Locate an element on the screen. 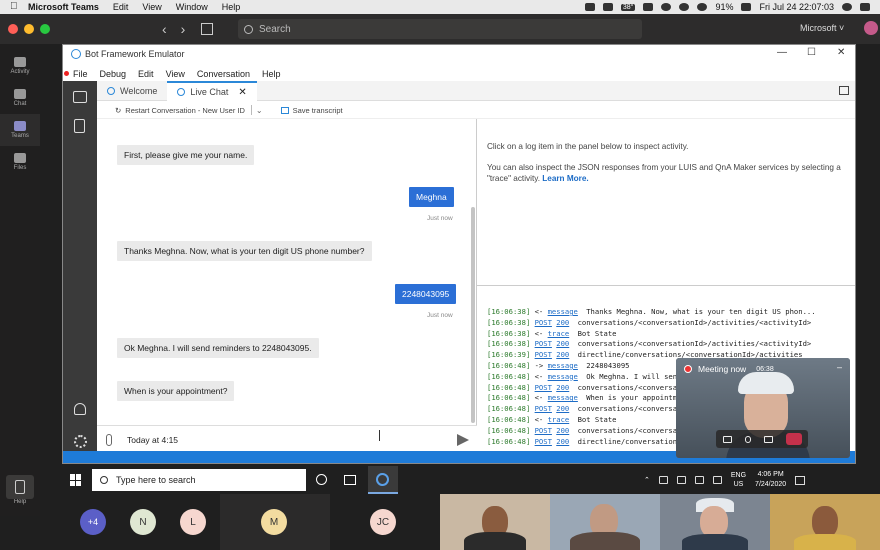 Image resolution: width=880 pixels, height=550 pixels. tenant-switcher: Microsoft ˅ is located at coordinates (822, 28).